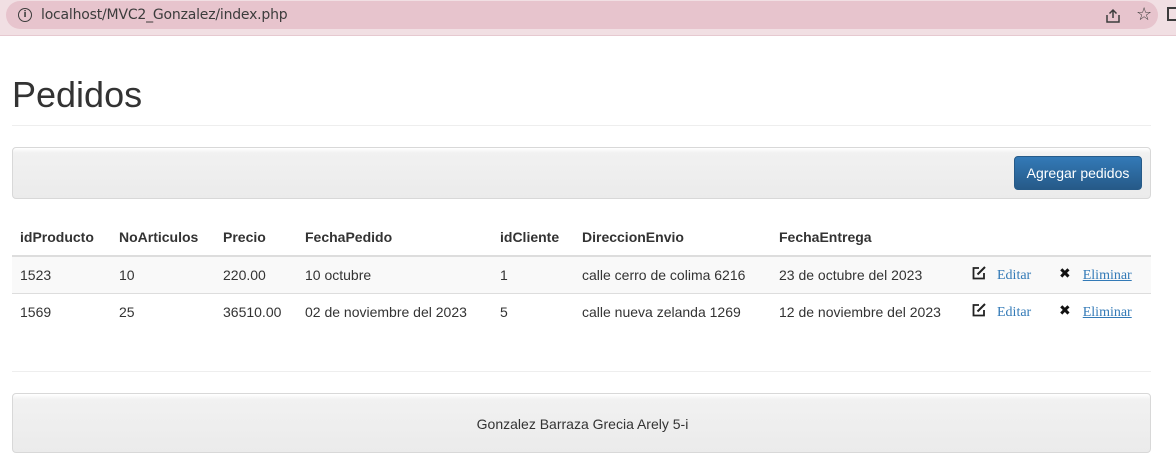  I want to click on header-idproducto: idProducto, so click(61, 237).